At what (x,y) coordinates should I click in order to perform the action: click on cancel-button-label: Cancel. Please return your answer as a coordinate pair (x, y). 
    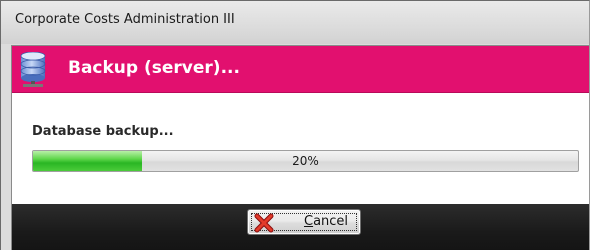
    Looking at the image, I should click on (326, 221).